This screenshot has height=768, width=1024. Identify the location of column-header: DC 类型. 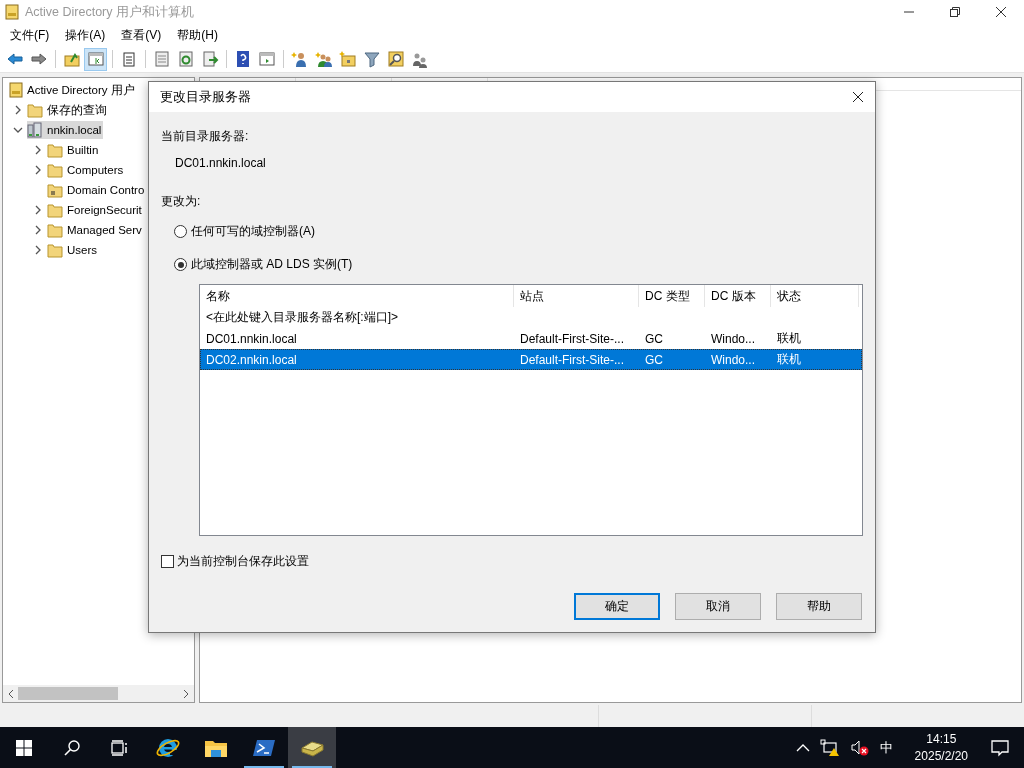
(672, 296).